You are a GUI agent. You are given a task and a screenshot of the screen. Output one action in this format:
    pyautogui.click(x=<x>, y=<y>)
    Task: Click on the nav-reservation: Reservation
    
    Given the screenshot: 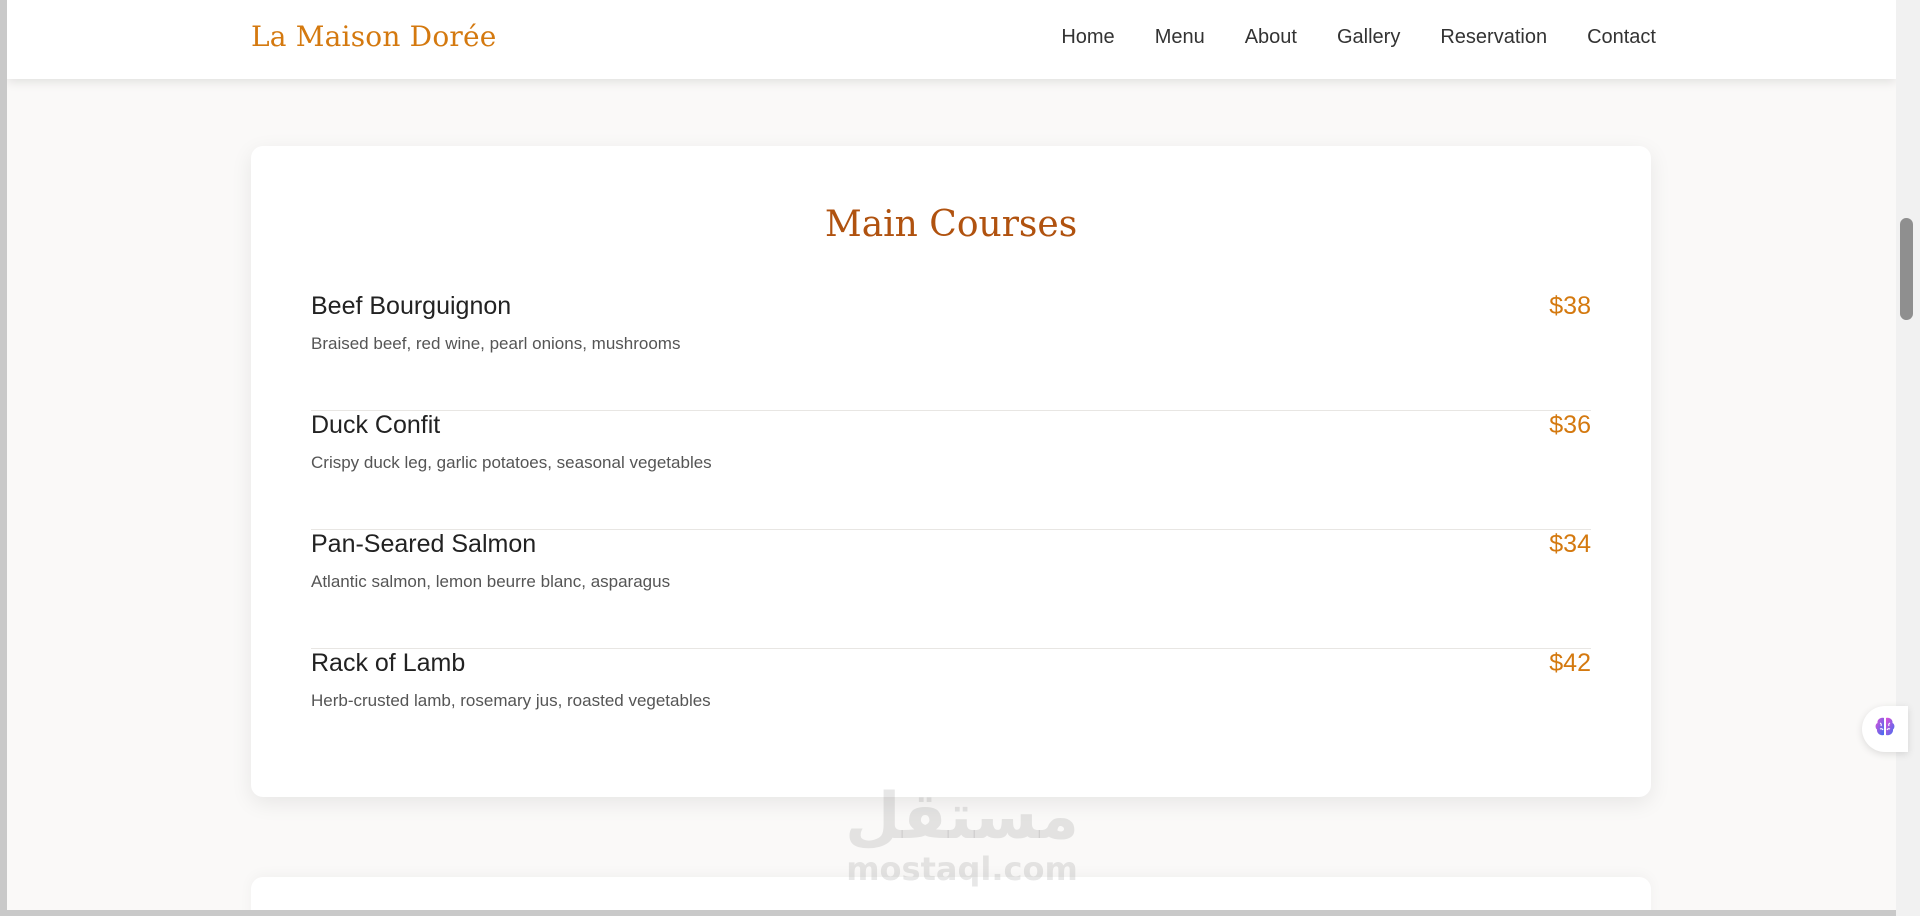 What is the action you would take?
    pyautogui.click(x=1493, y=37)
    